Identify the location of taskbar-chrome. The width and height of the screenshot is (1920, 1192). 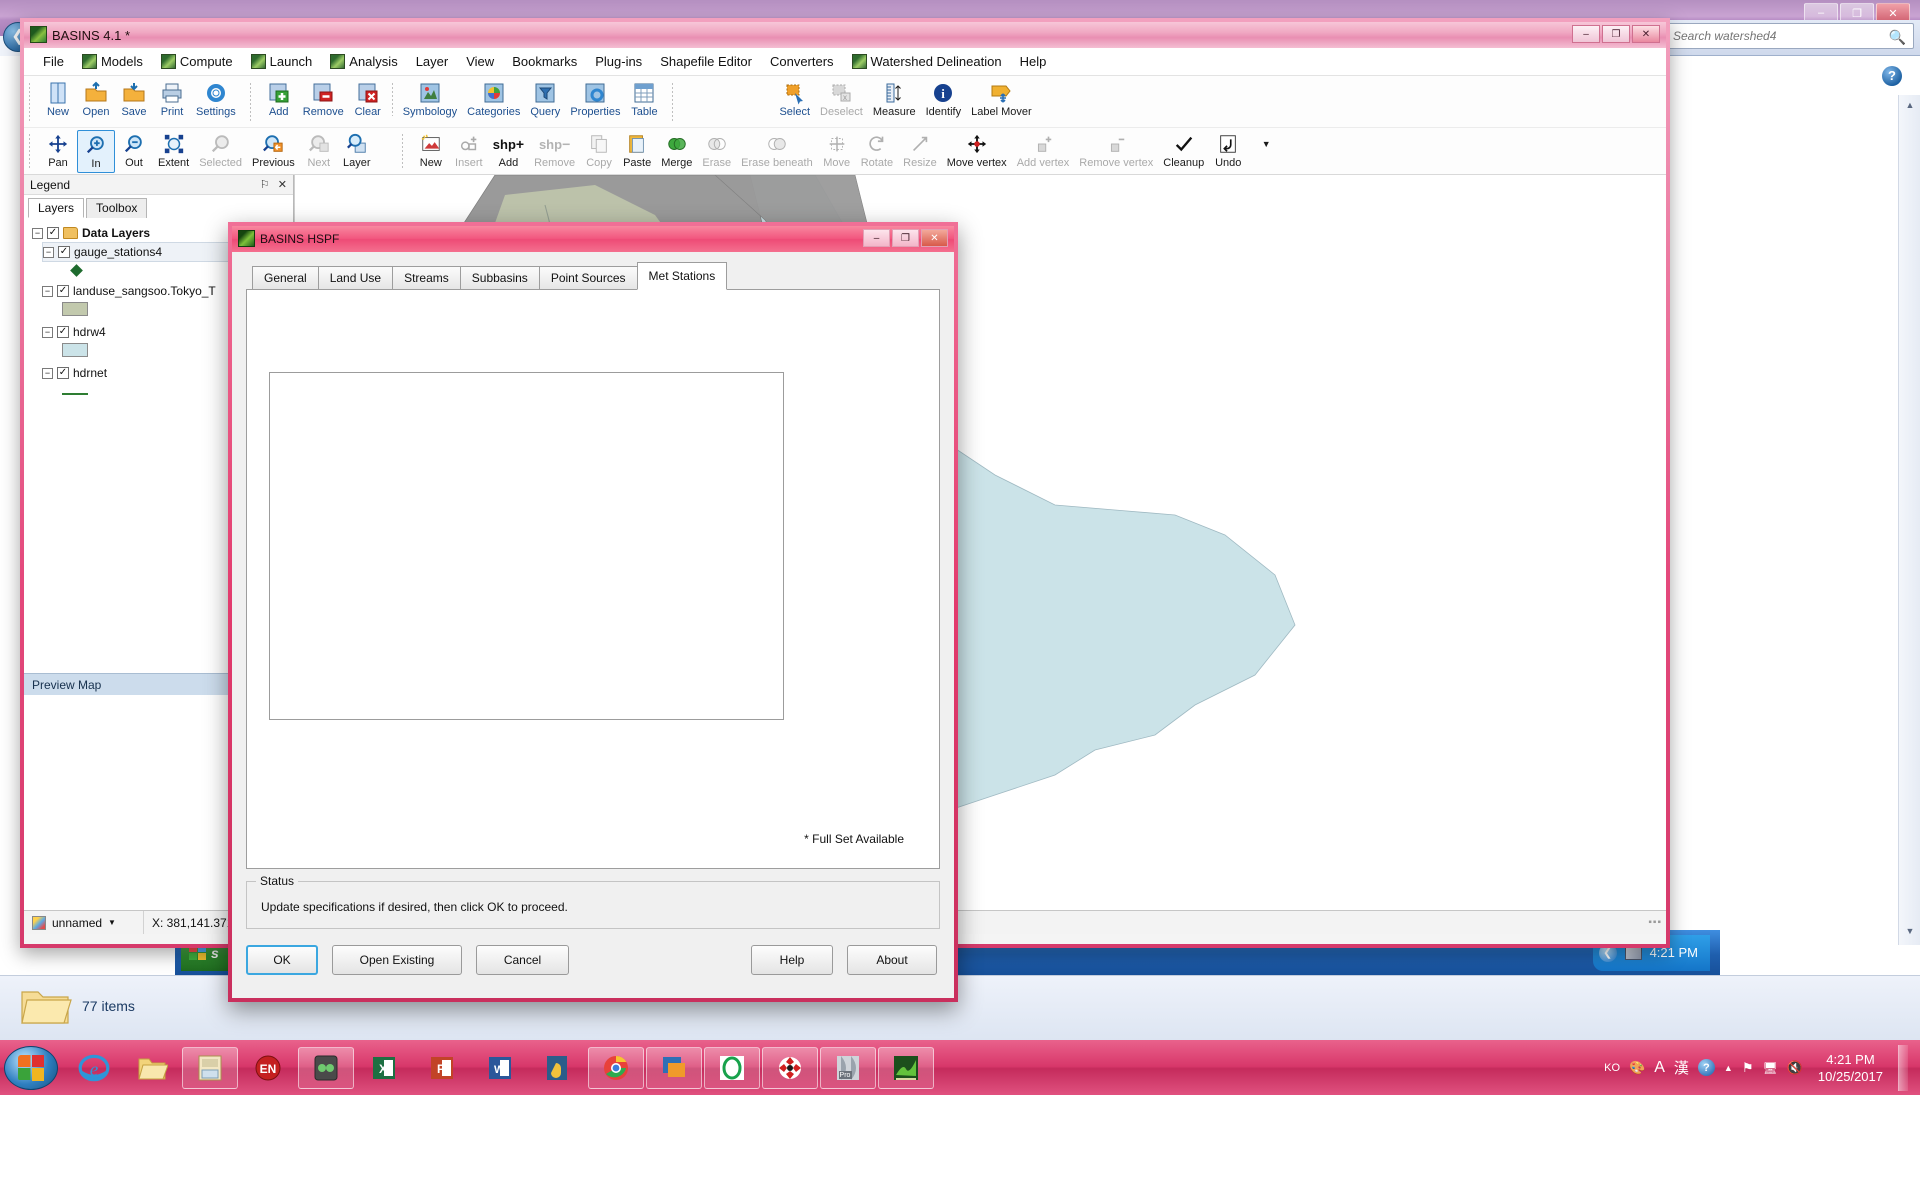
(616, 1067).